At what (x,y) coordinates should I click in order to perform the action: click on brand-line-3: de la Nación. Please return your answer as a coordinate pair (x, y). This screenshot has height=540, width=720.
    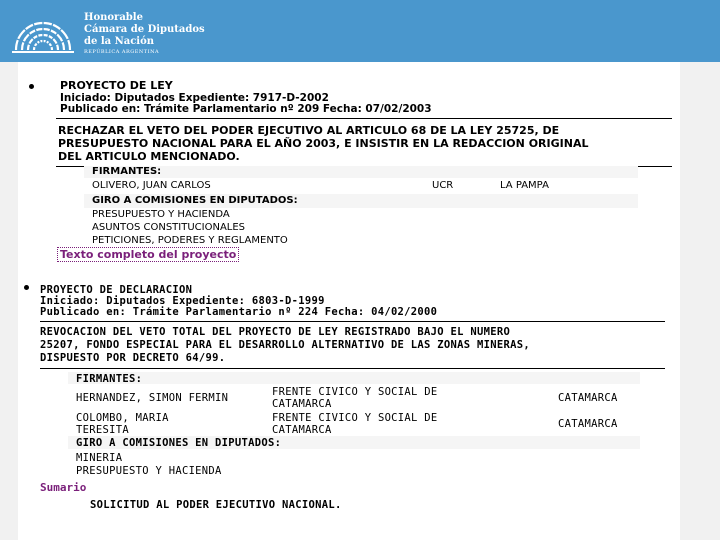
    Looking at the image, I should click on (119, 41).